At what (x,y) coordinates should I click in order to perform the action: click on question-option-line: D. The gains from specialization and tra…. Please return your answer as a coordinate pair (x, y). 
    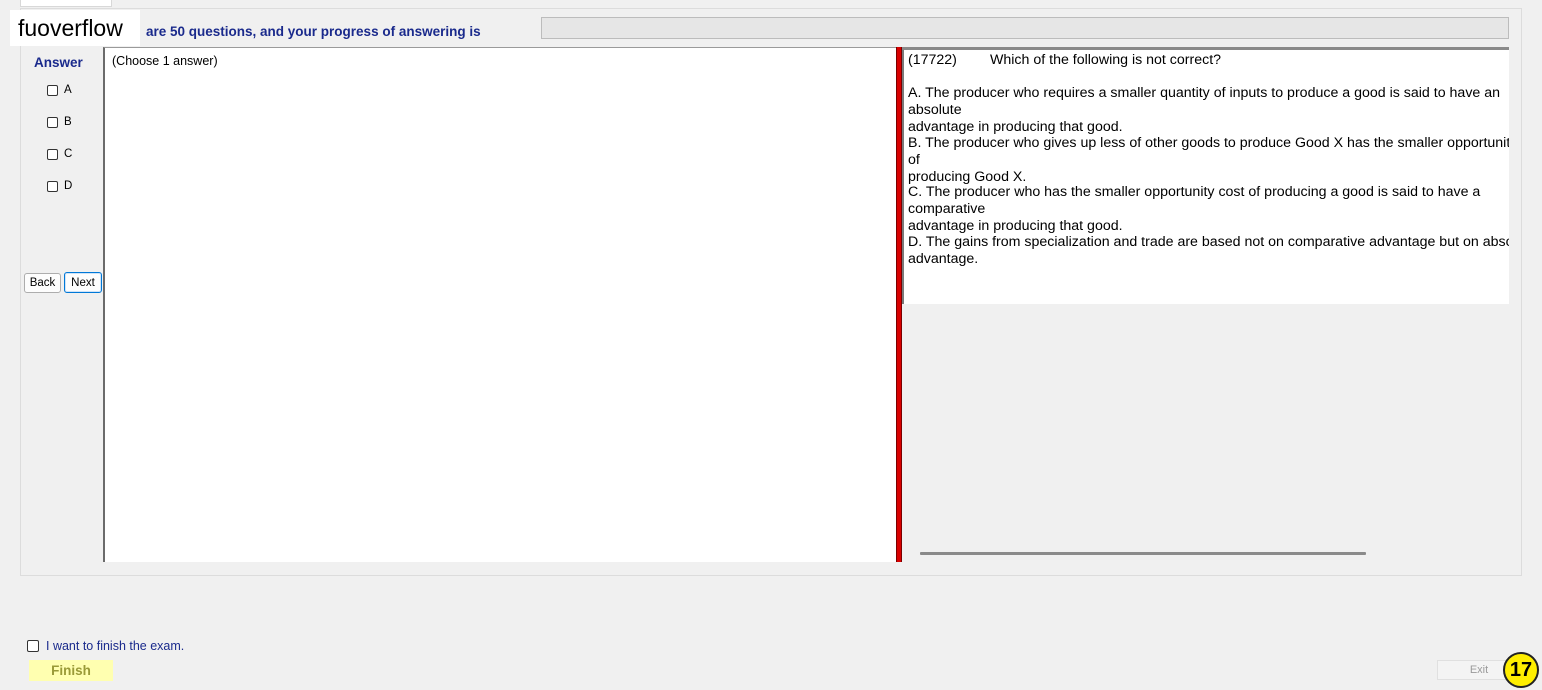
    Looking at the image, I should click on (1208, 242).